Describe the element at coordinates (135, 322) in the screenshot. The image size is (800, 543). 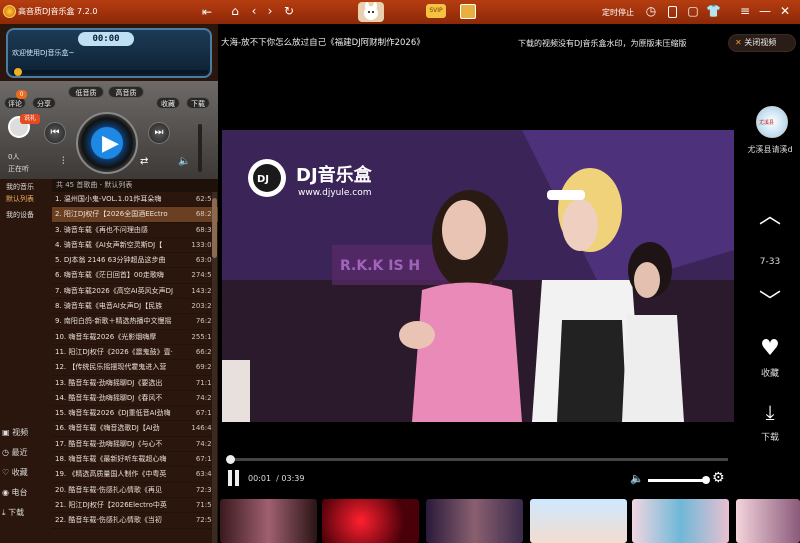
I see `list-item: 9. 南阳白鸽-新歌＋精选热播中文慢摇 76:27` at that location.